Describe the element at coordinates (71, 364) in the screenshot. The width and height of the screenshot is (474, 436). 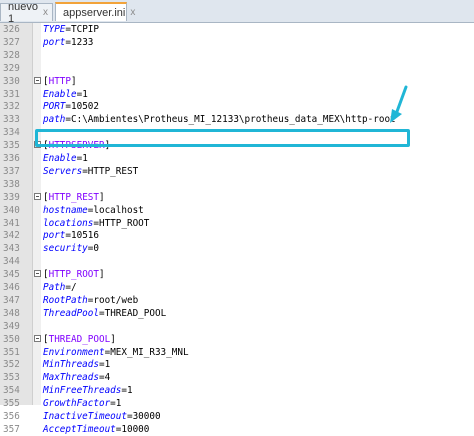
I see `ini-key: MinThreads` at that location.